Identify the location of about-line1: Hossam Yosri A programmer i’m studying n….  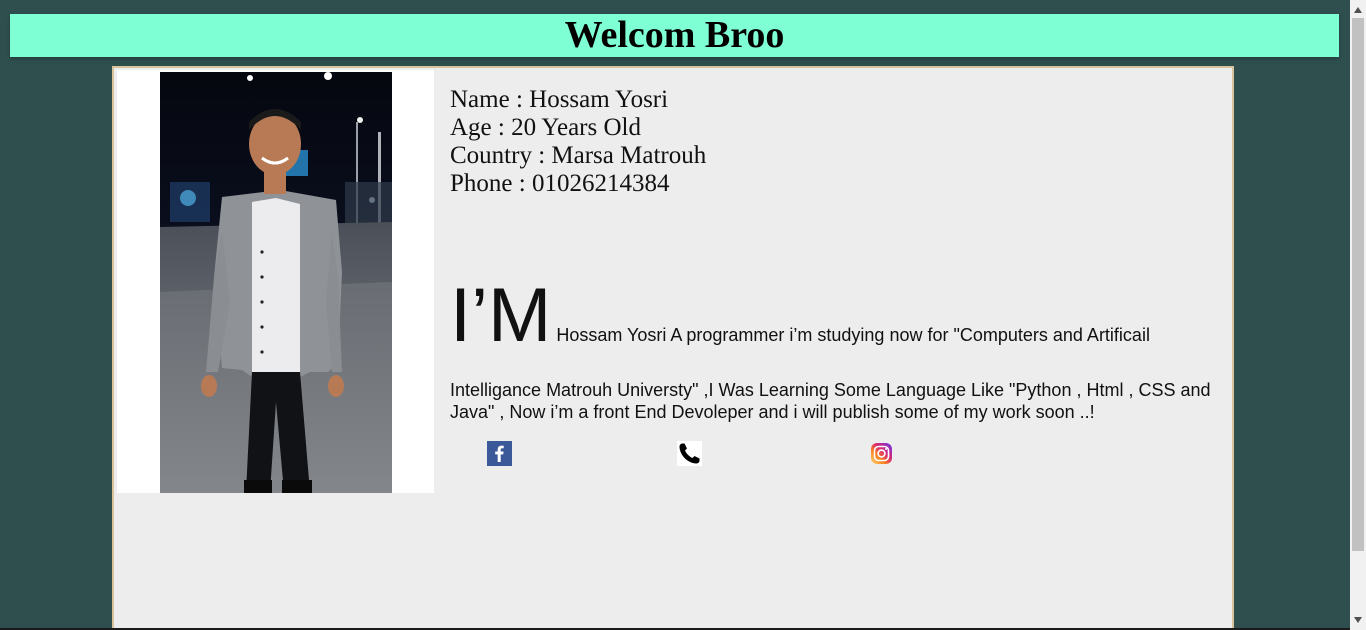
(850, 335).